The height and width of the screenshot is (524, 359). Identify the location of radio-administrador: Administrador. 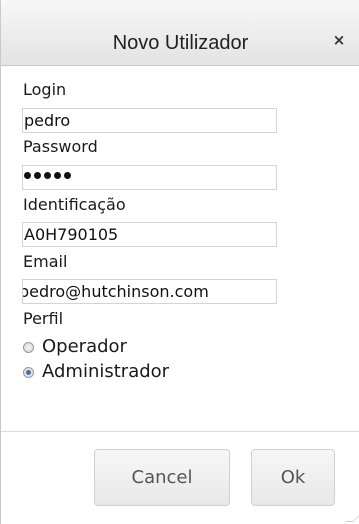
(96, 372).